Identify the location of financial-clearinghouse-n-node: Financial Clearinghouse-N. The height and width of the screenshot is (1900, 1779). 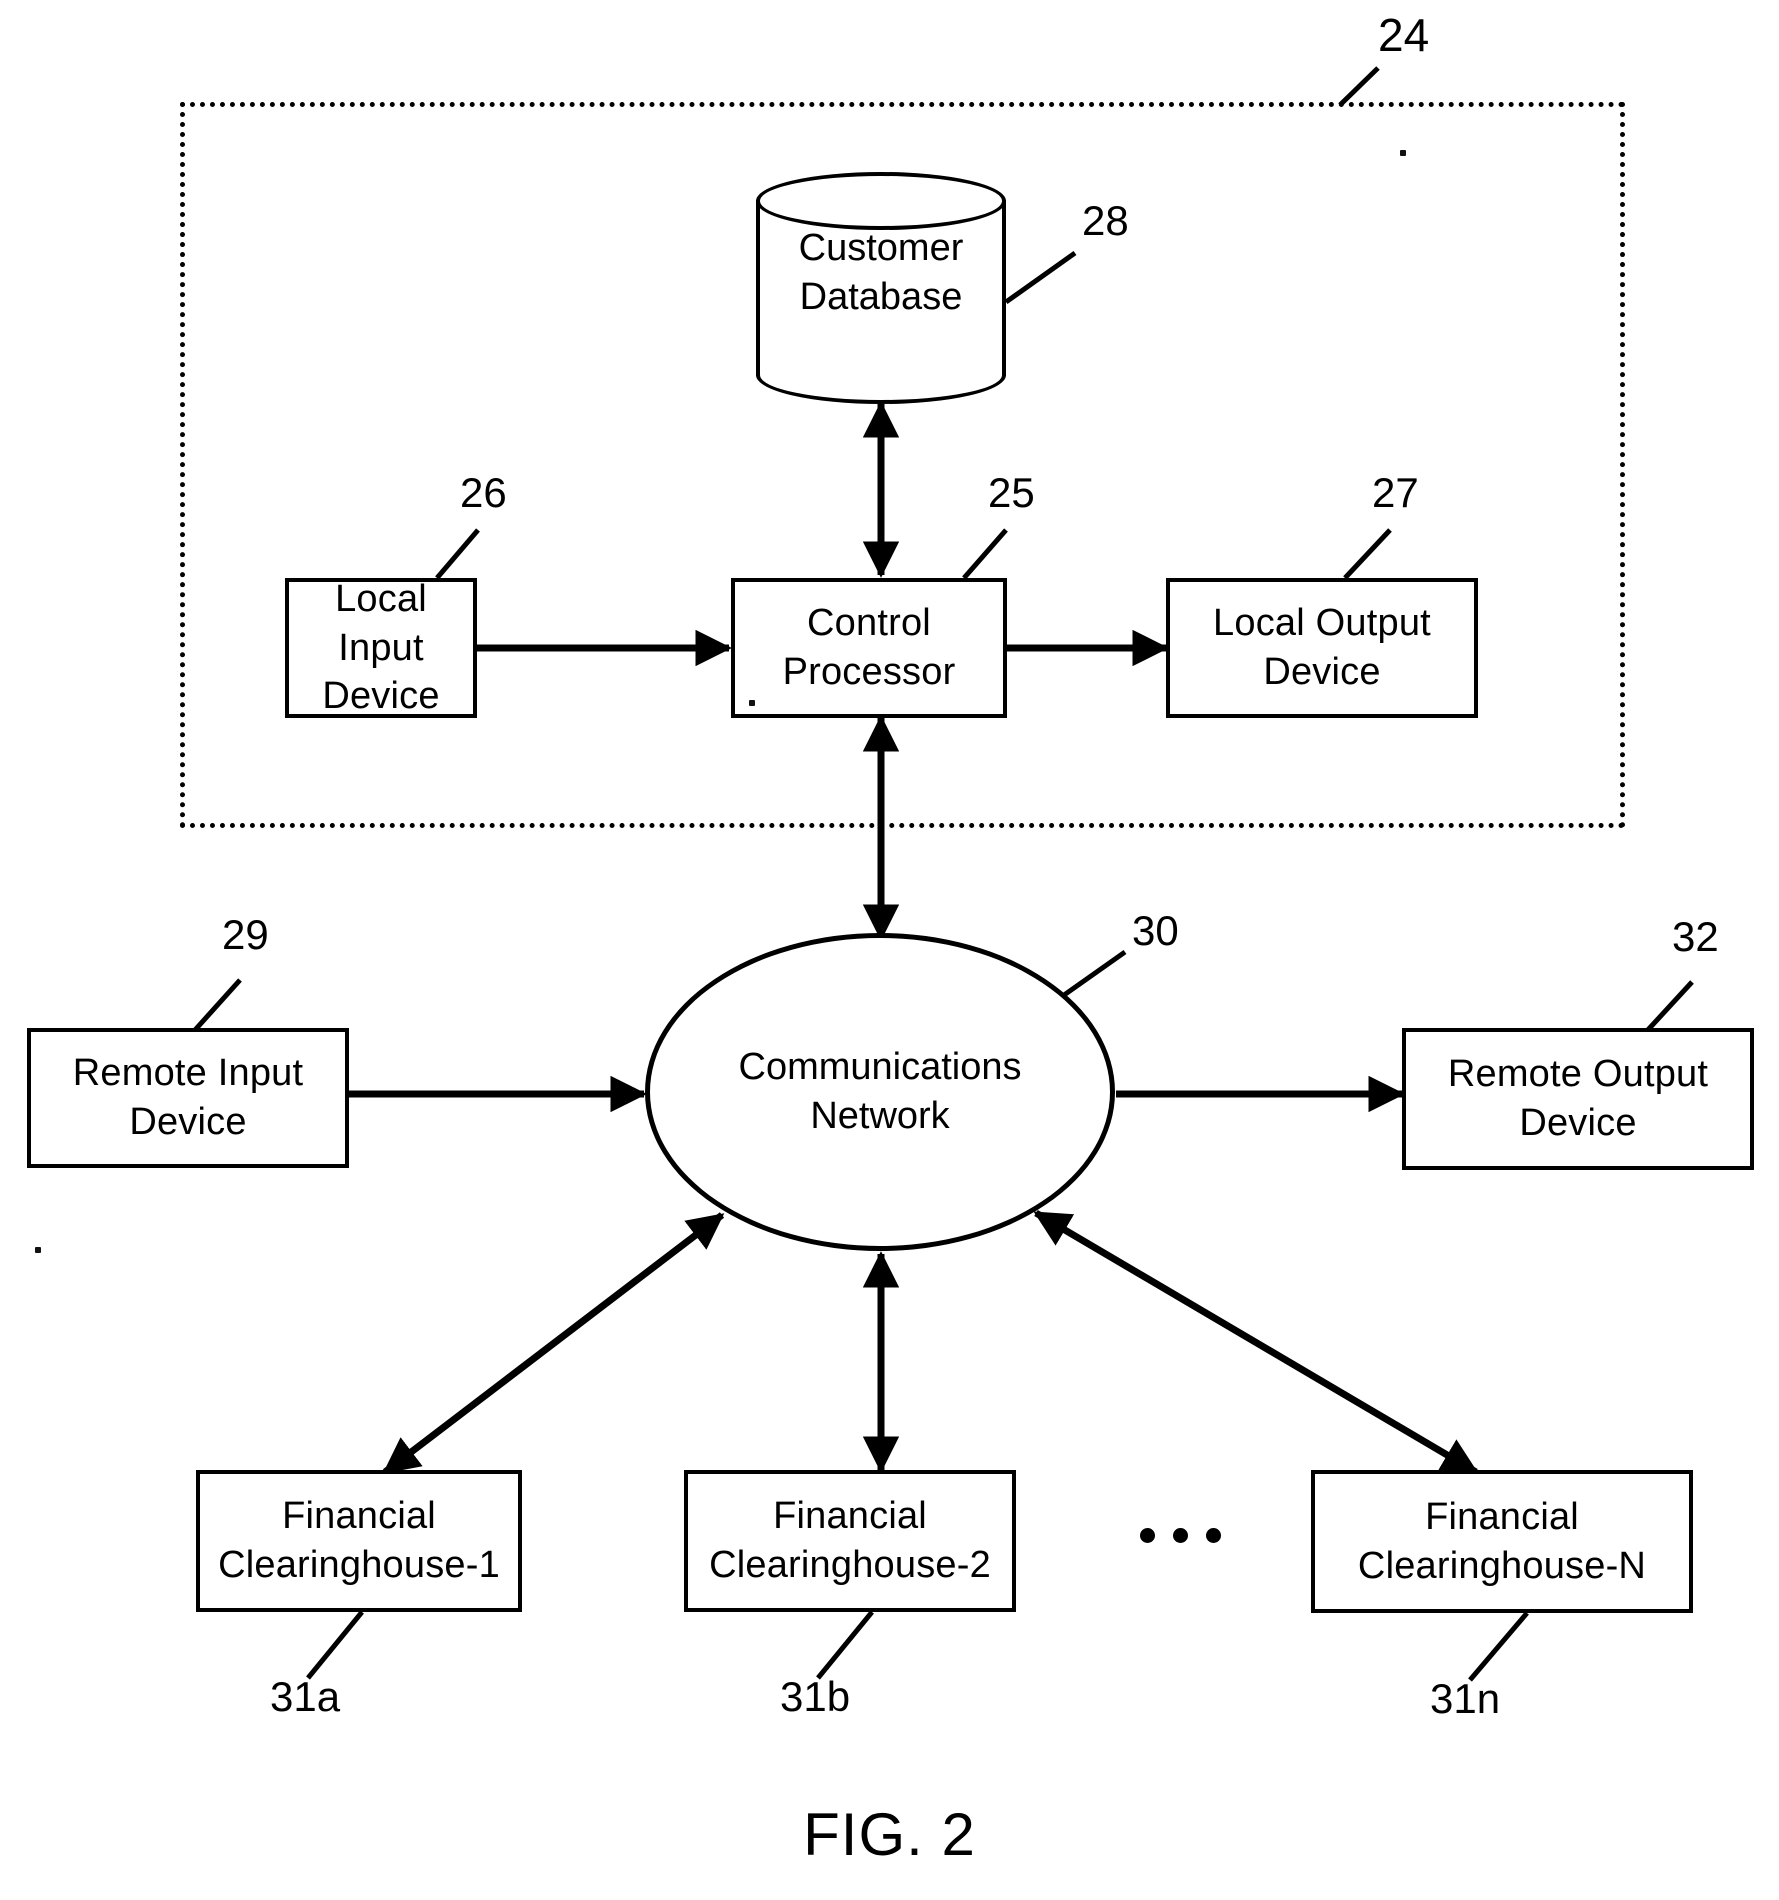
(1502, 1541).